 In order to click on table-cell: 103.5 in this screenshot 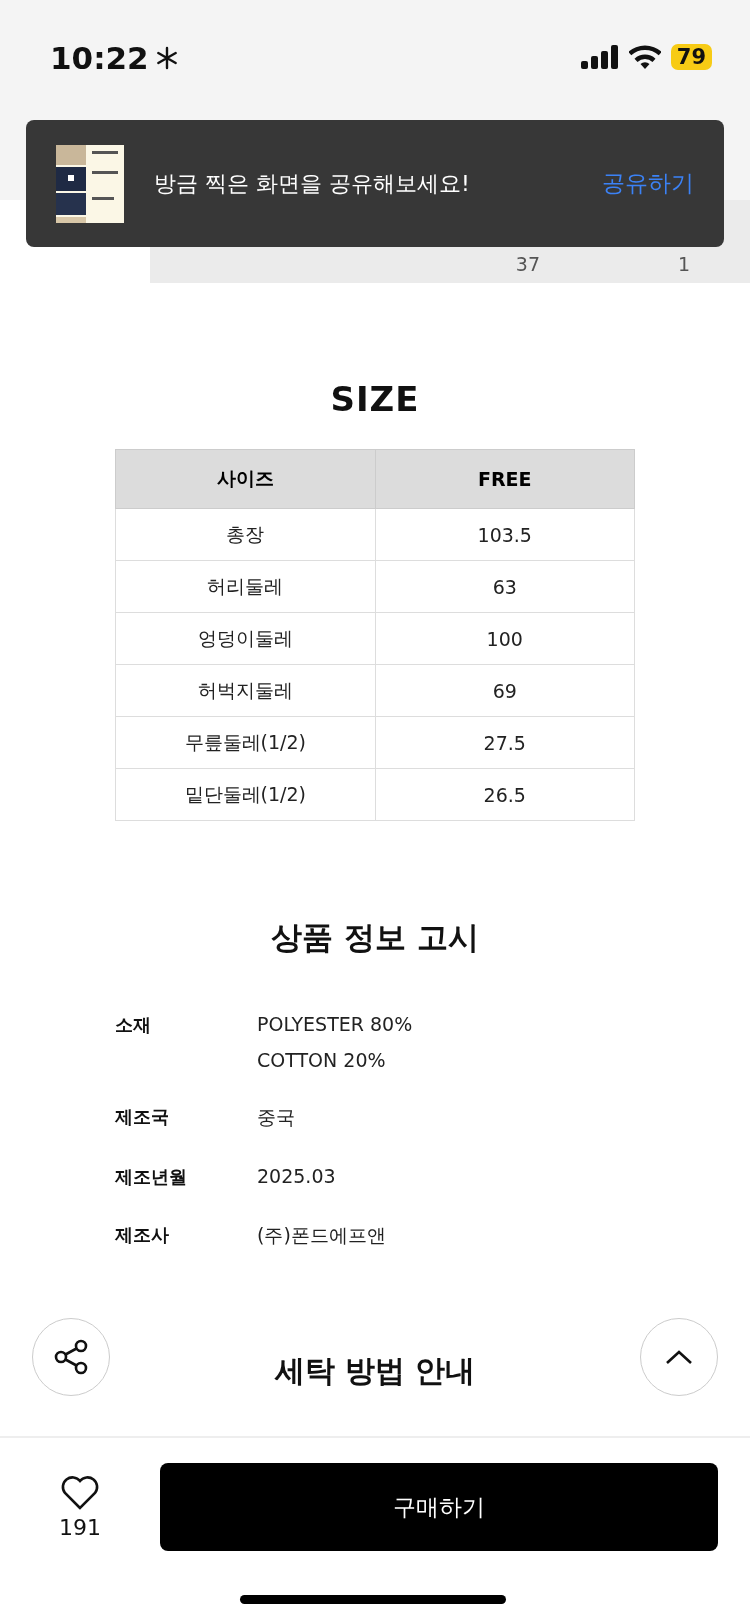, I will do `click(505, 534)`.